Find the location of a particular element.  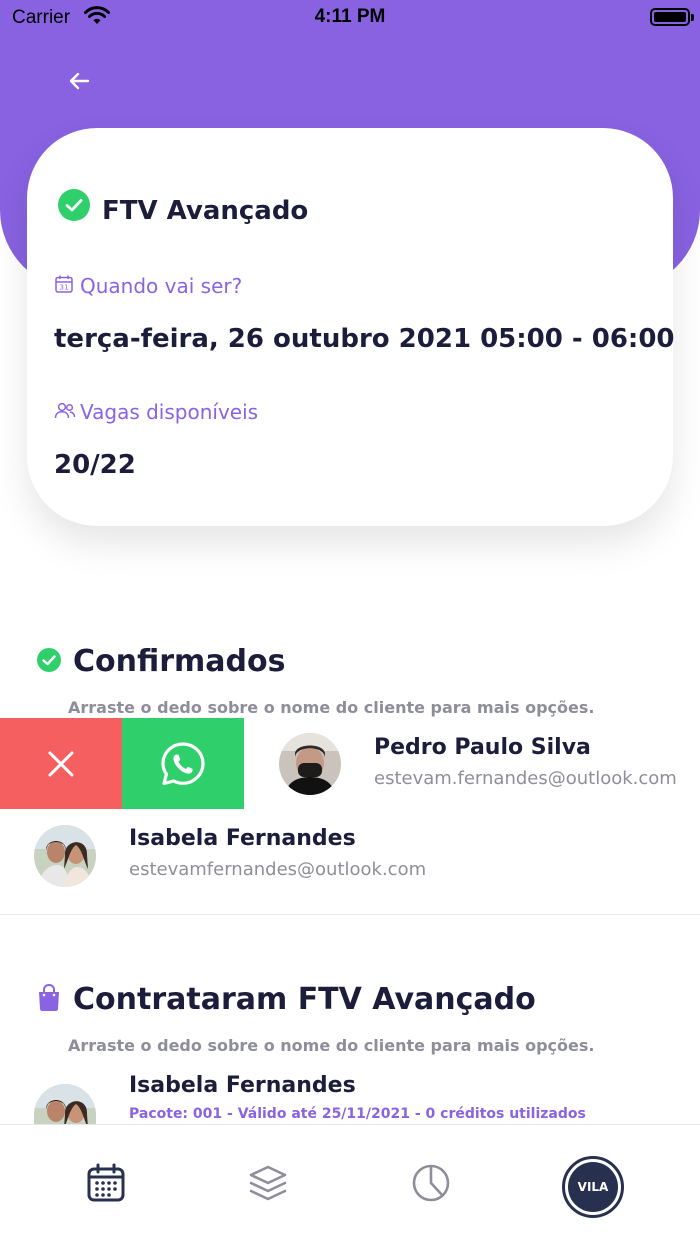

whatsapp-button is located at coordinates (183, 763).